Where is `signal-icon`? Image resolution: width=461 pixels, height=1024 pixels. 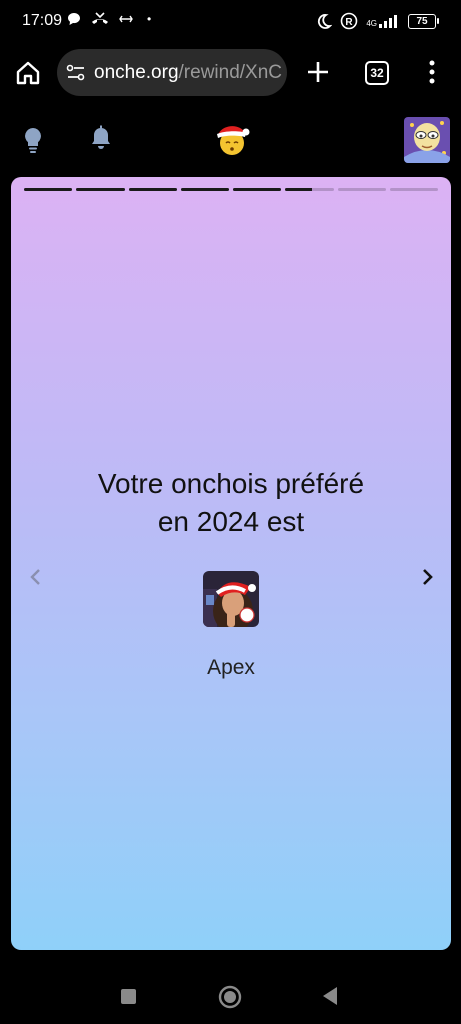
signal-icon is located at coordinates (388, 21).